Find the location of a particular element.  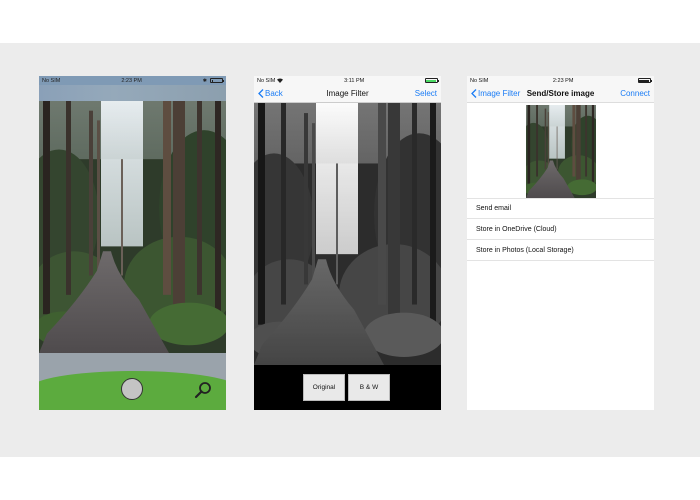

forest-path-photo-thumb is located at coordinates (561, 151).